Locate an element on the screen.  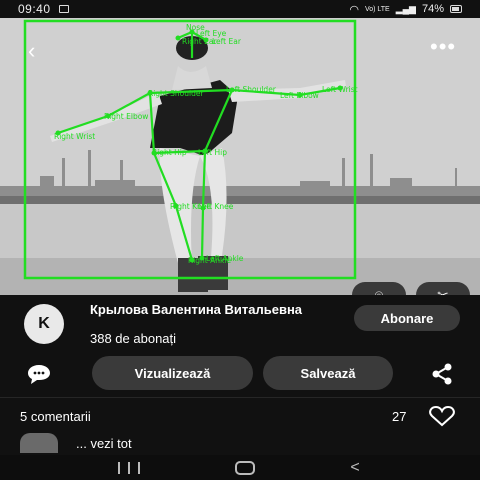
keypoint-label: Left Knee is located at coordinates (216, 206).